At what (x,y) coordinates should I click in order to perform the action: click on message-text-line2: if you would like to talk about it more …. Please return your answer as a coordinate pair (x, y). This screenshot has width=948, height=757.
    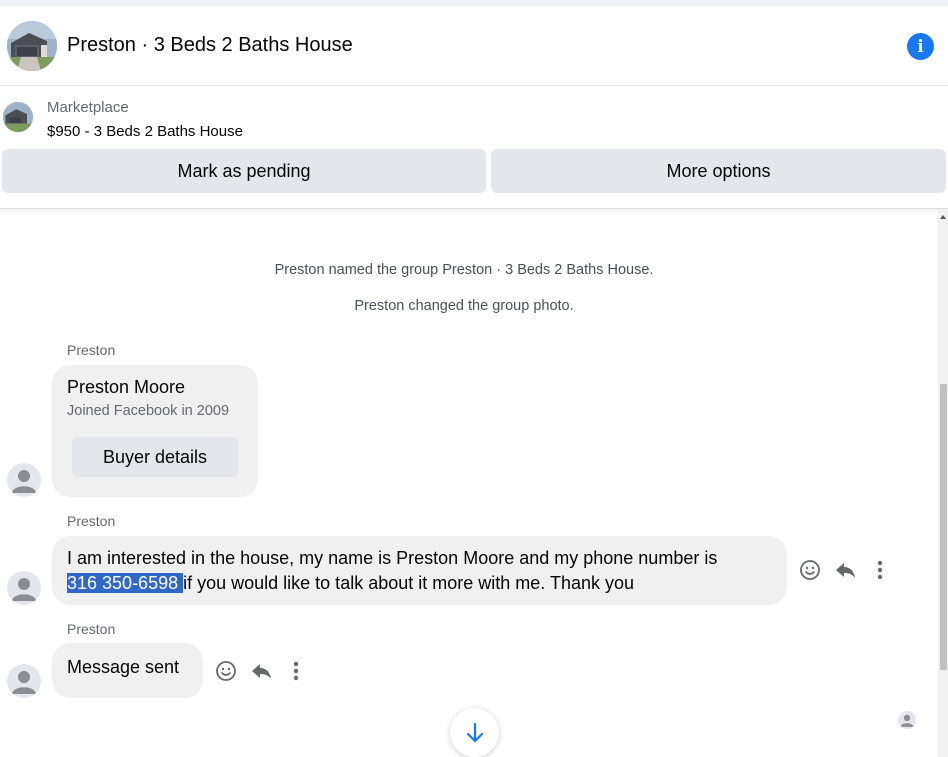
    Looking at the image, I should click on (408, 583).